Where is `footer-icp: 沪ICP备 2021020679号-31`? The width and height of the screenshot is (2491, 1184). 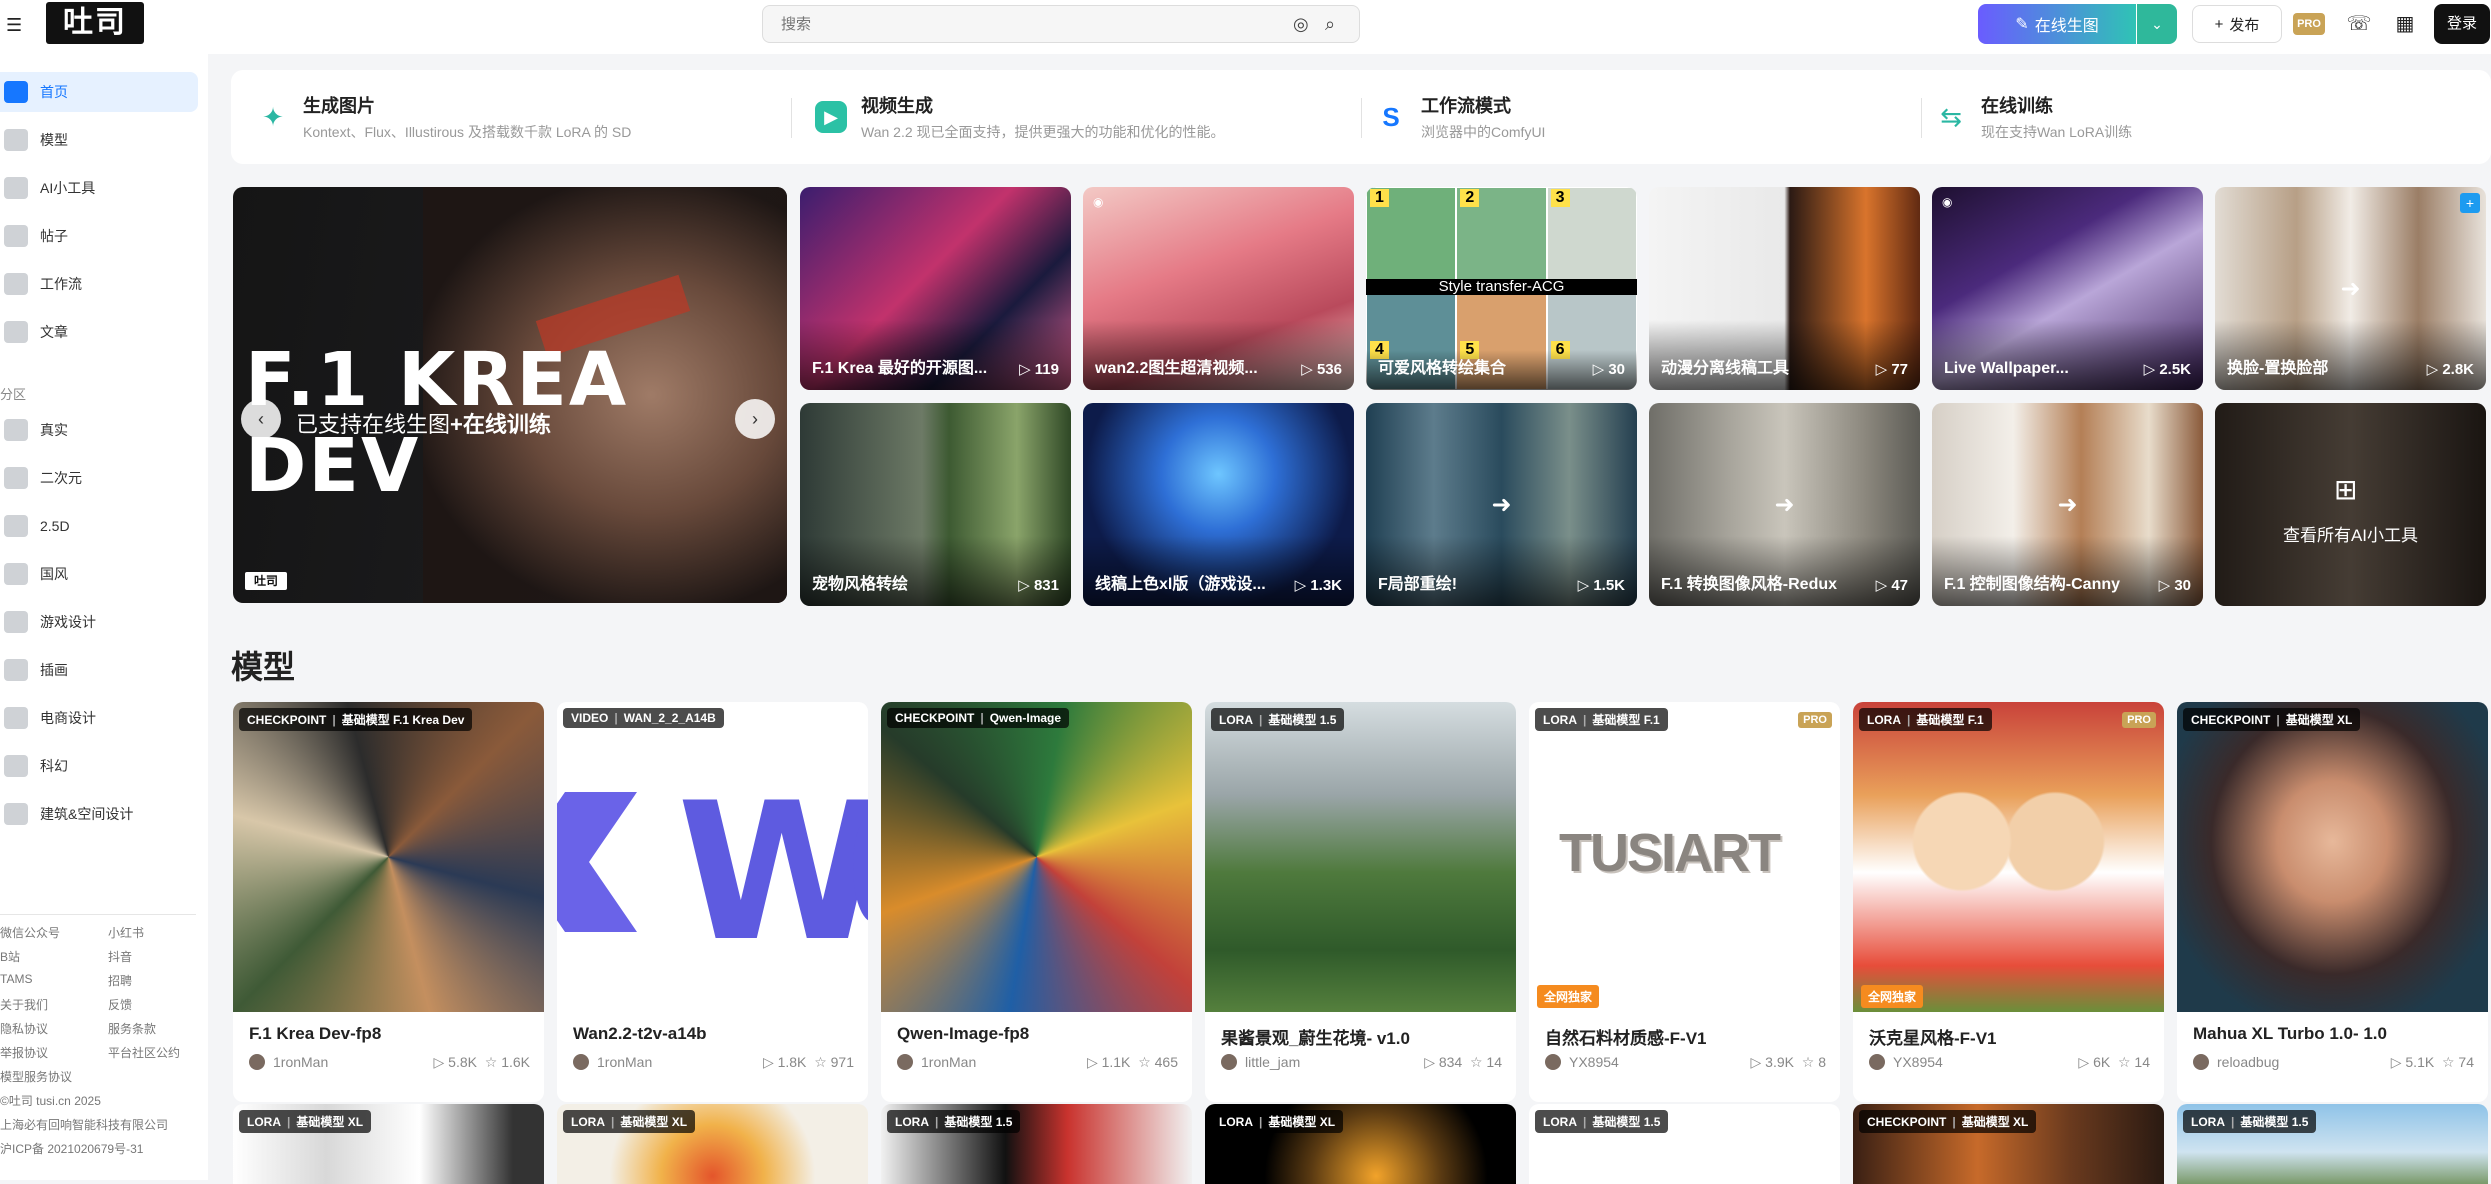
footer-icp: 沪ICP备 2021020679号-31 is located at coordinates (71, 1148).